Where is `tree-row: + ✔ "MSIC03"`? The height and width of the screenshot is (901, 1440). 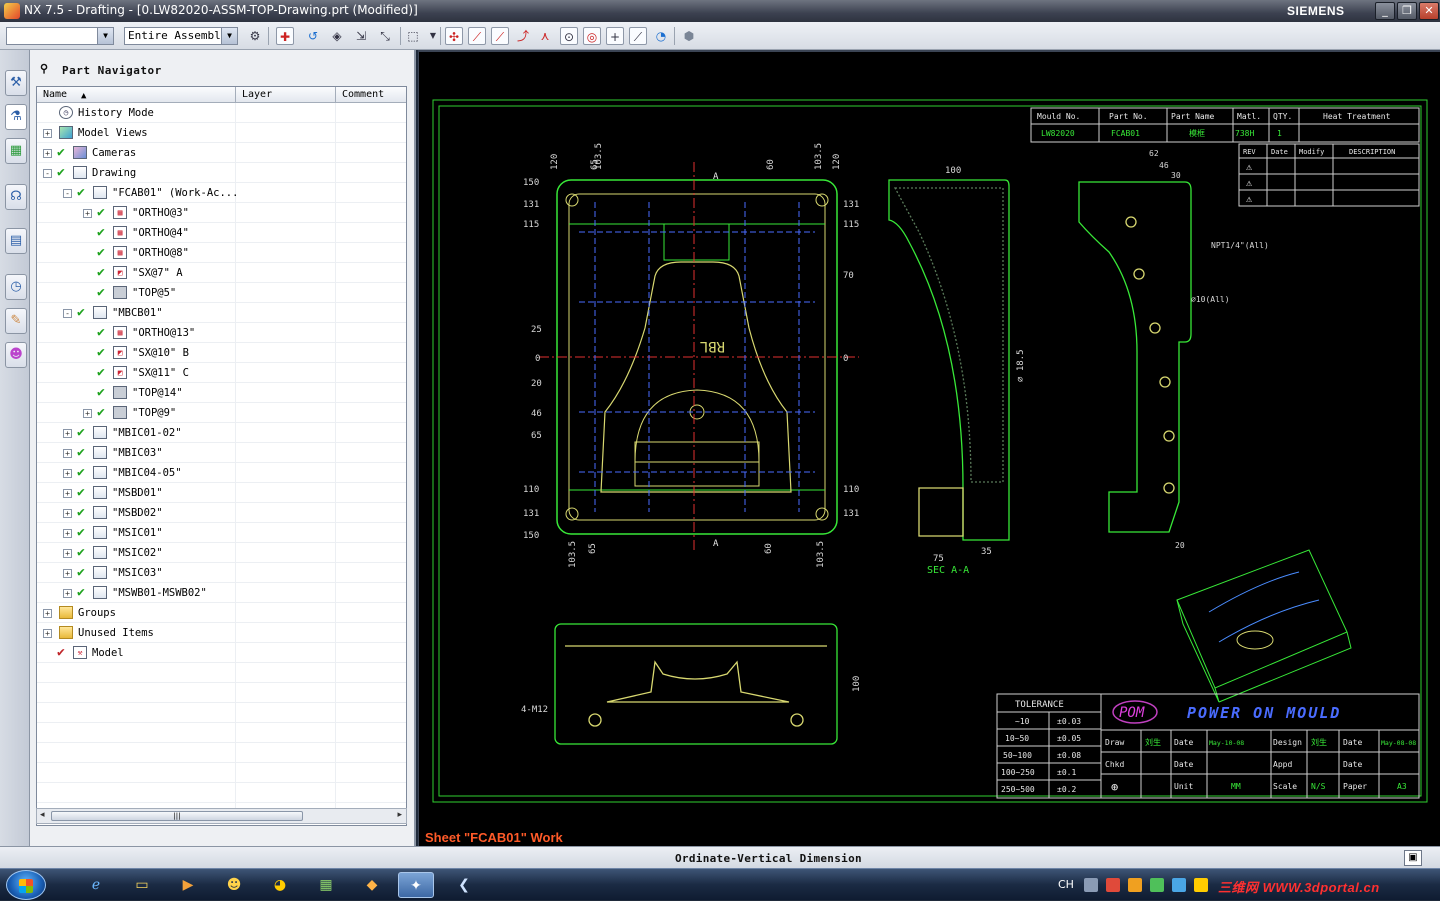
tree-row: + ✔ "MSIC03" is located at coordinates (221, 573).